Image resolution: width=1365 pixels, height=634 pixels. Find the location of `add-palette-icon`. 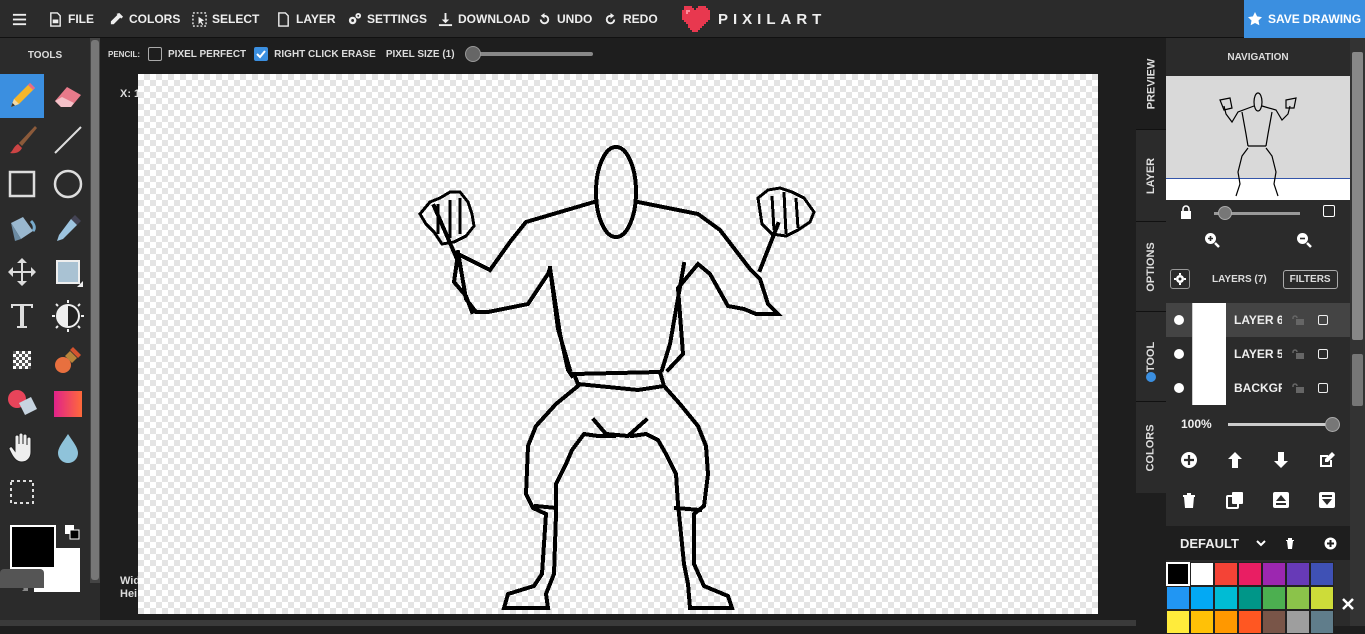

add-palette-icon is located at coordinates (1330, 543).